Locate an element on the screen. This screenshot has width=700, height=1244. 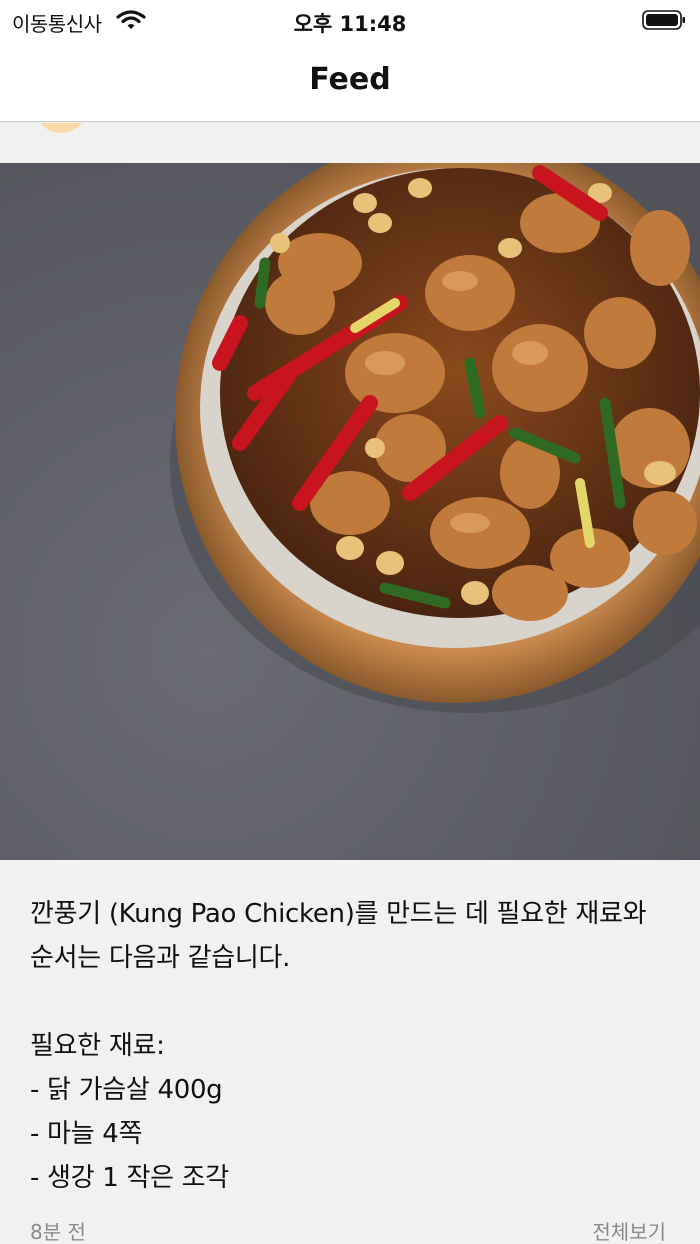
status-bar: 이동통신사 오후 11:48 is located at coordinates (350, 21).